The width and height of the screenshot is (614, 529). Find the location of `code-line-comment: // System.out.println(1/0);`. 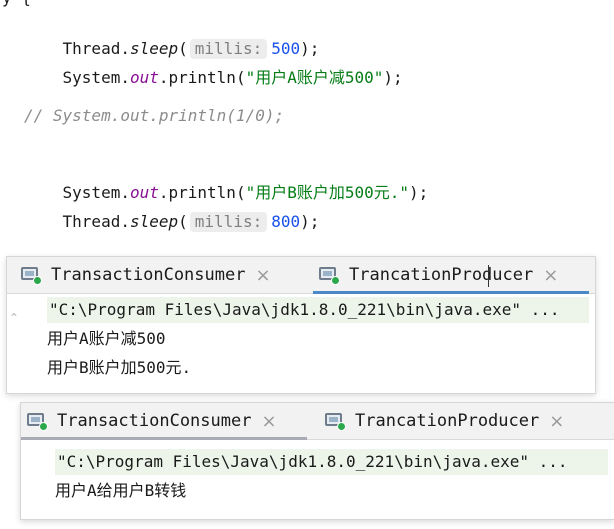

code-line-comment: // System.out.println(1/0); is located at coordinates (154, 116).